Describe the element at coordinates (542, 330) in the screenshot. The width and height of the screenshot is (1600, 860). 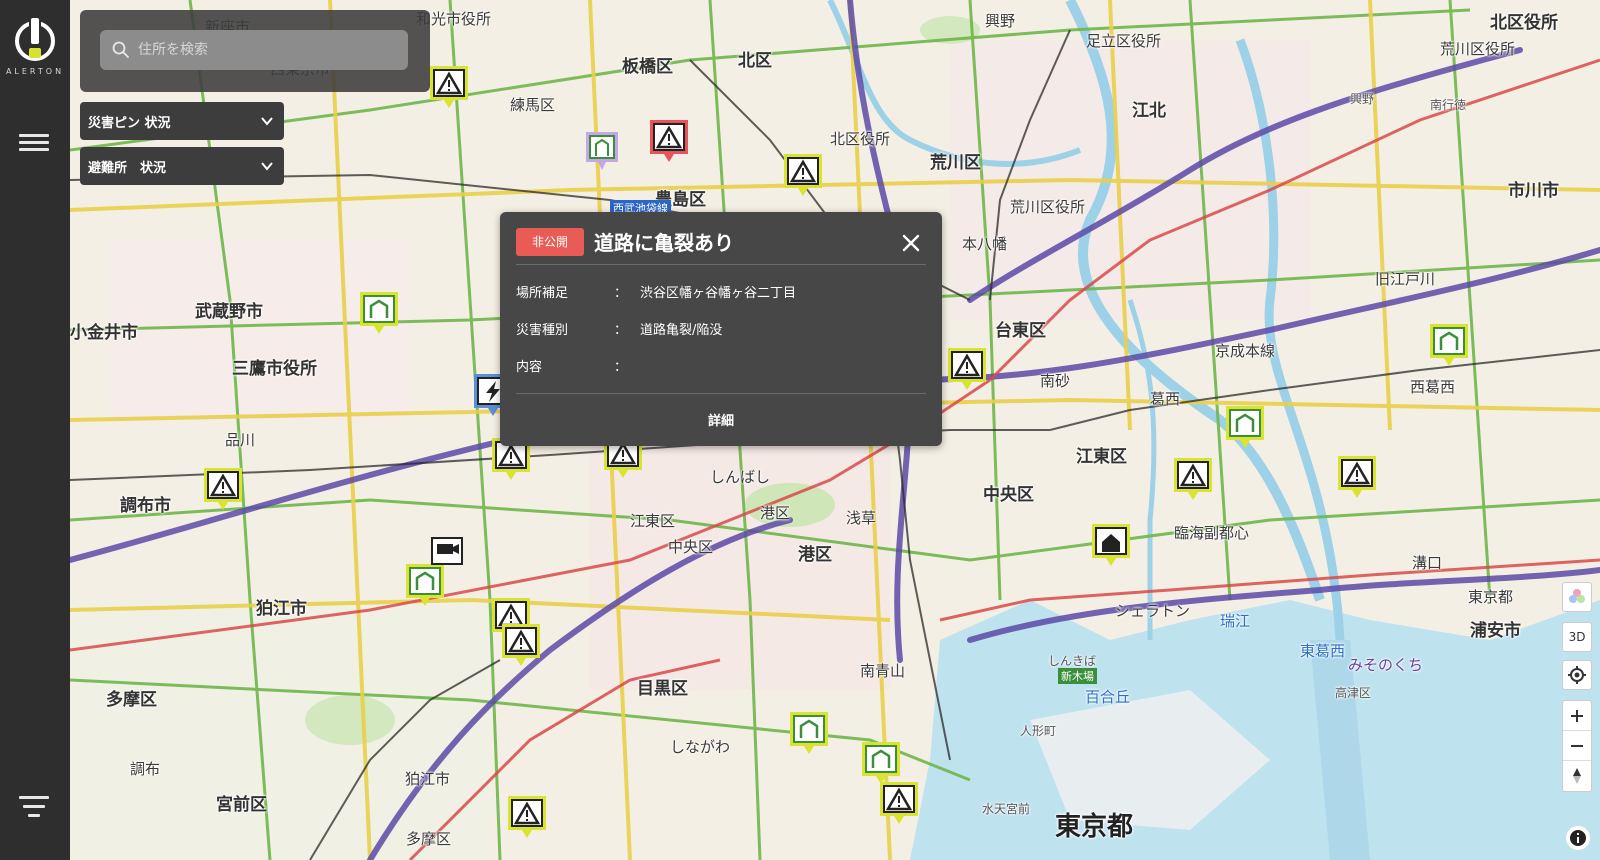
I see `row-key: 災害種別` at that location.